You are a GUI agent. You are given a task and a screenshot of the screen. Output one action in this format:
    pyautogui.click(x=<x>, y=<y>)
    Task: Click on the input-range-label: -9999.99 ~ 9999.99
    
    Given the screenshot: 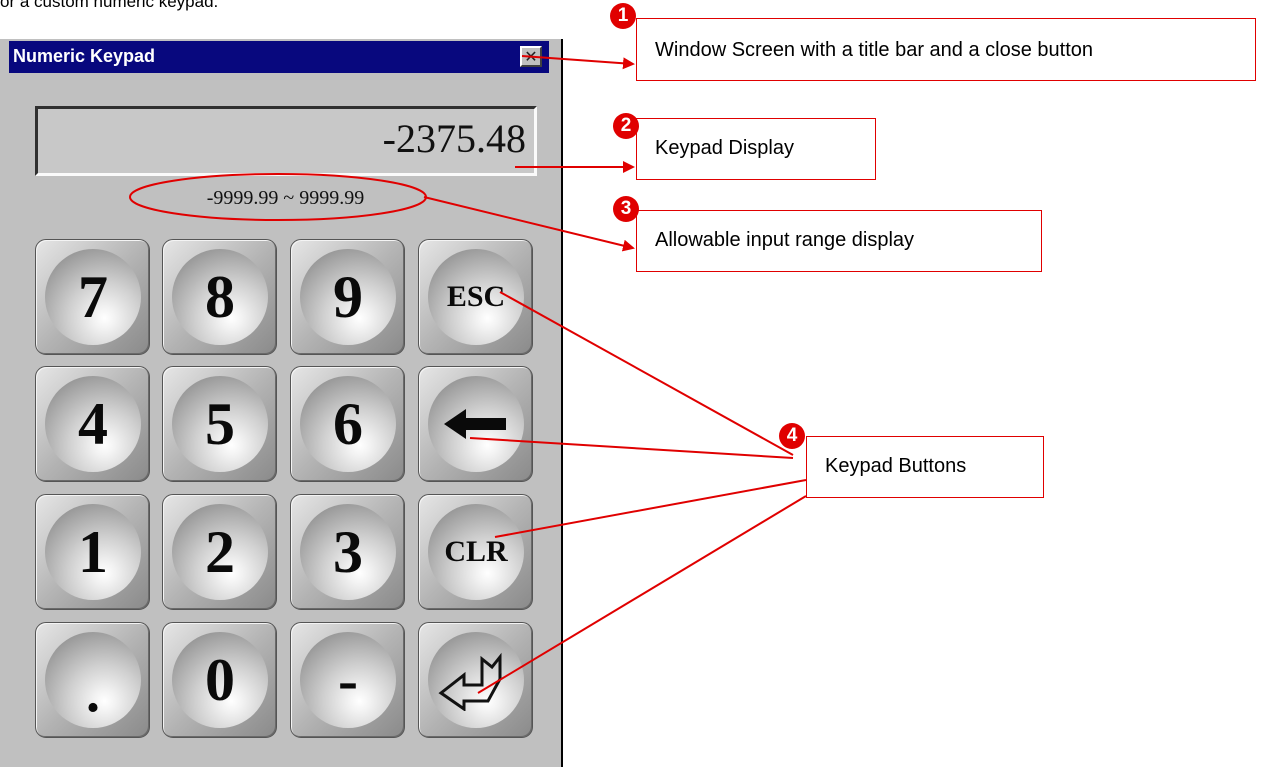 What is the action you would take?
    pyautogui.click(x=285, y=198)
    